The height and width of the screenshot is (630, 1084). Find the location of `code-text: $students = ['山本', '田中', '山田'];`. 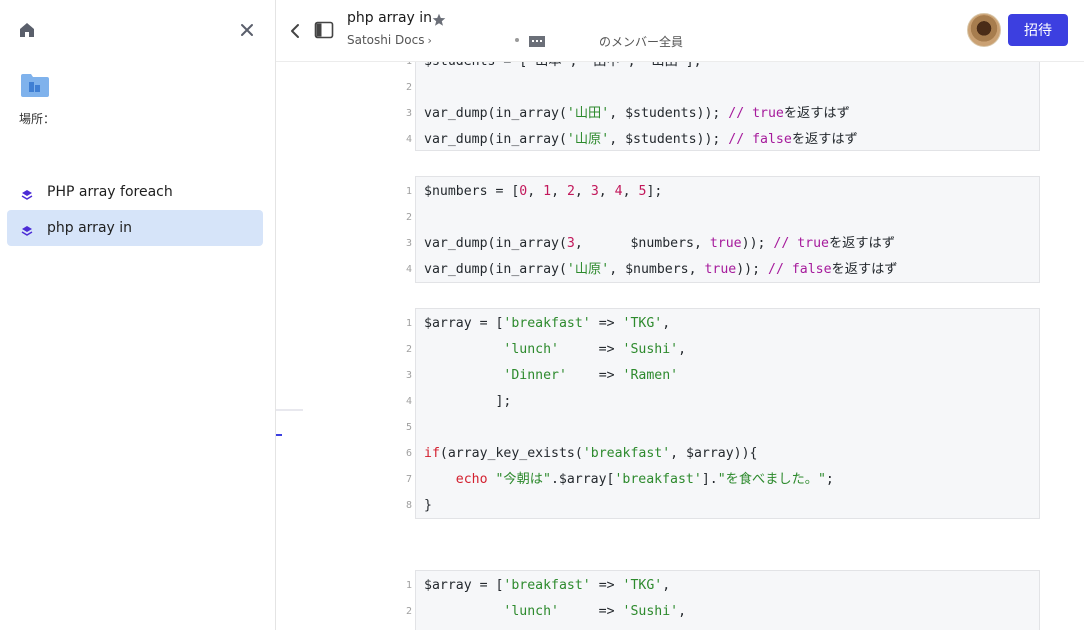

code-text: $students = ['山本', '田中', '山田']; is located at coordinates (563, 68).